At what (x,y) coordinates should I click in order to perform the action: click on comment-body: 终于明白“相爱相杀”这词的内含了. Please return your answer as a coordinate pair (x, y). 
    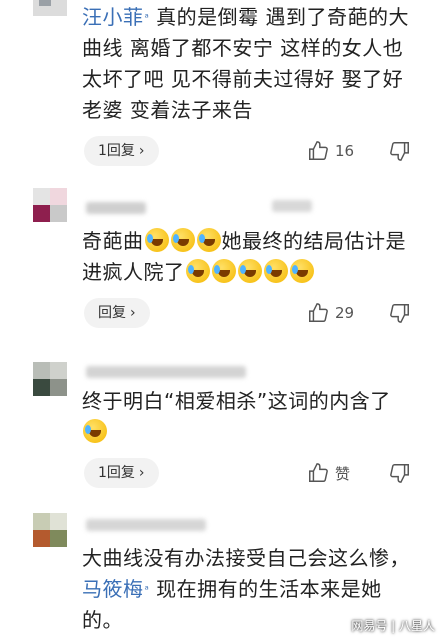
    Looking at the image, I should click on (236, 401).